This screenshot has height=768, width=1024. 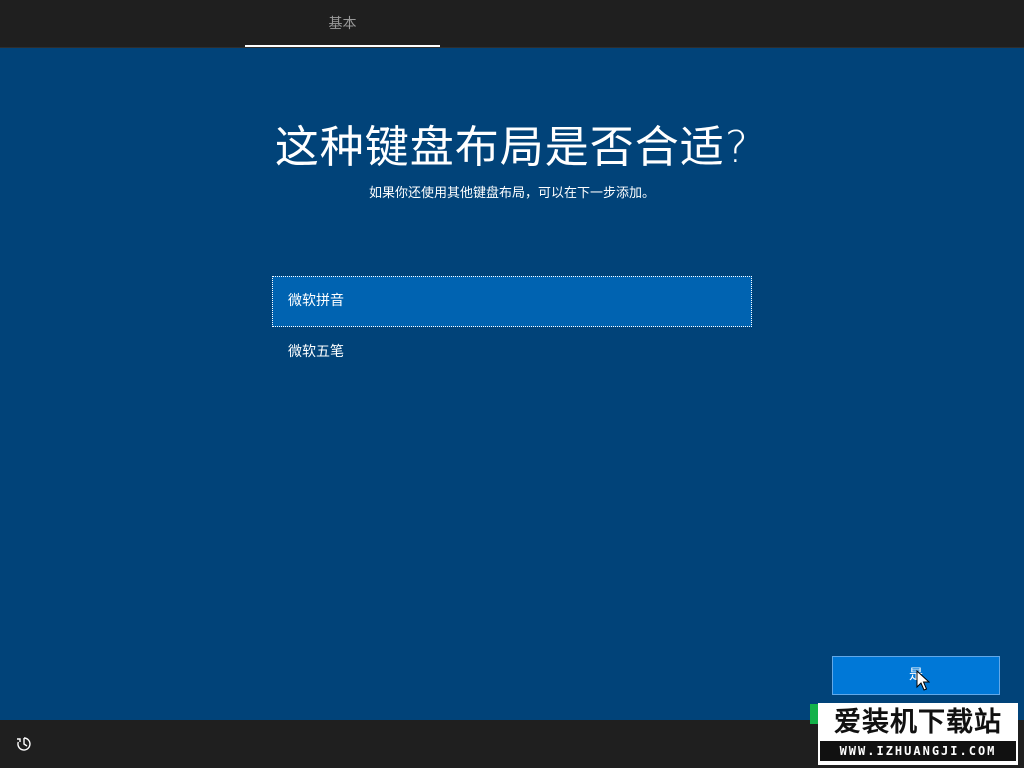 I want to click on top-bar: 基本, so click(x=512, y=24).